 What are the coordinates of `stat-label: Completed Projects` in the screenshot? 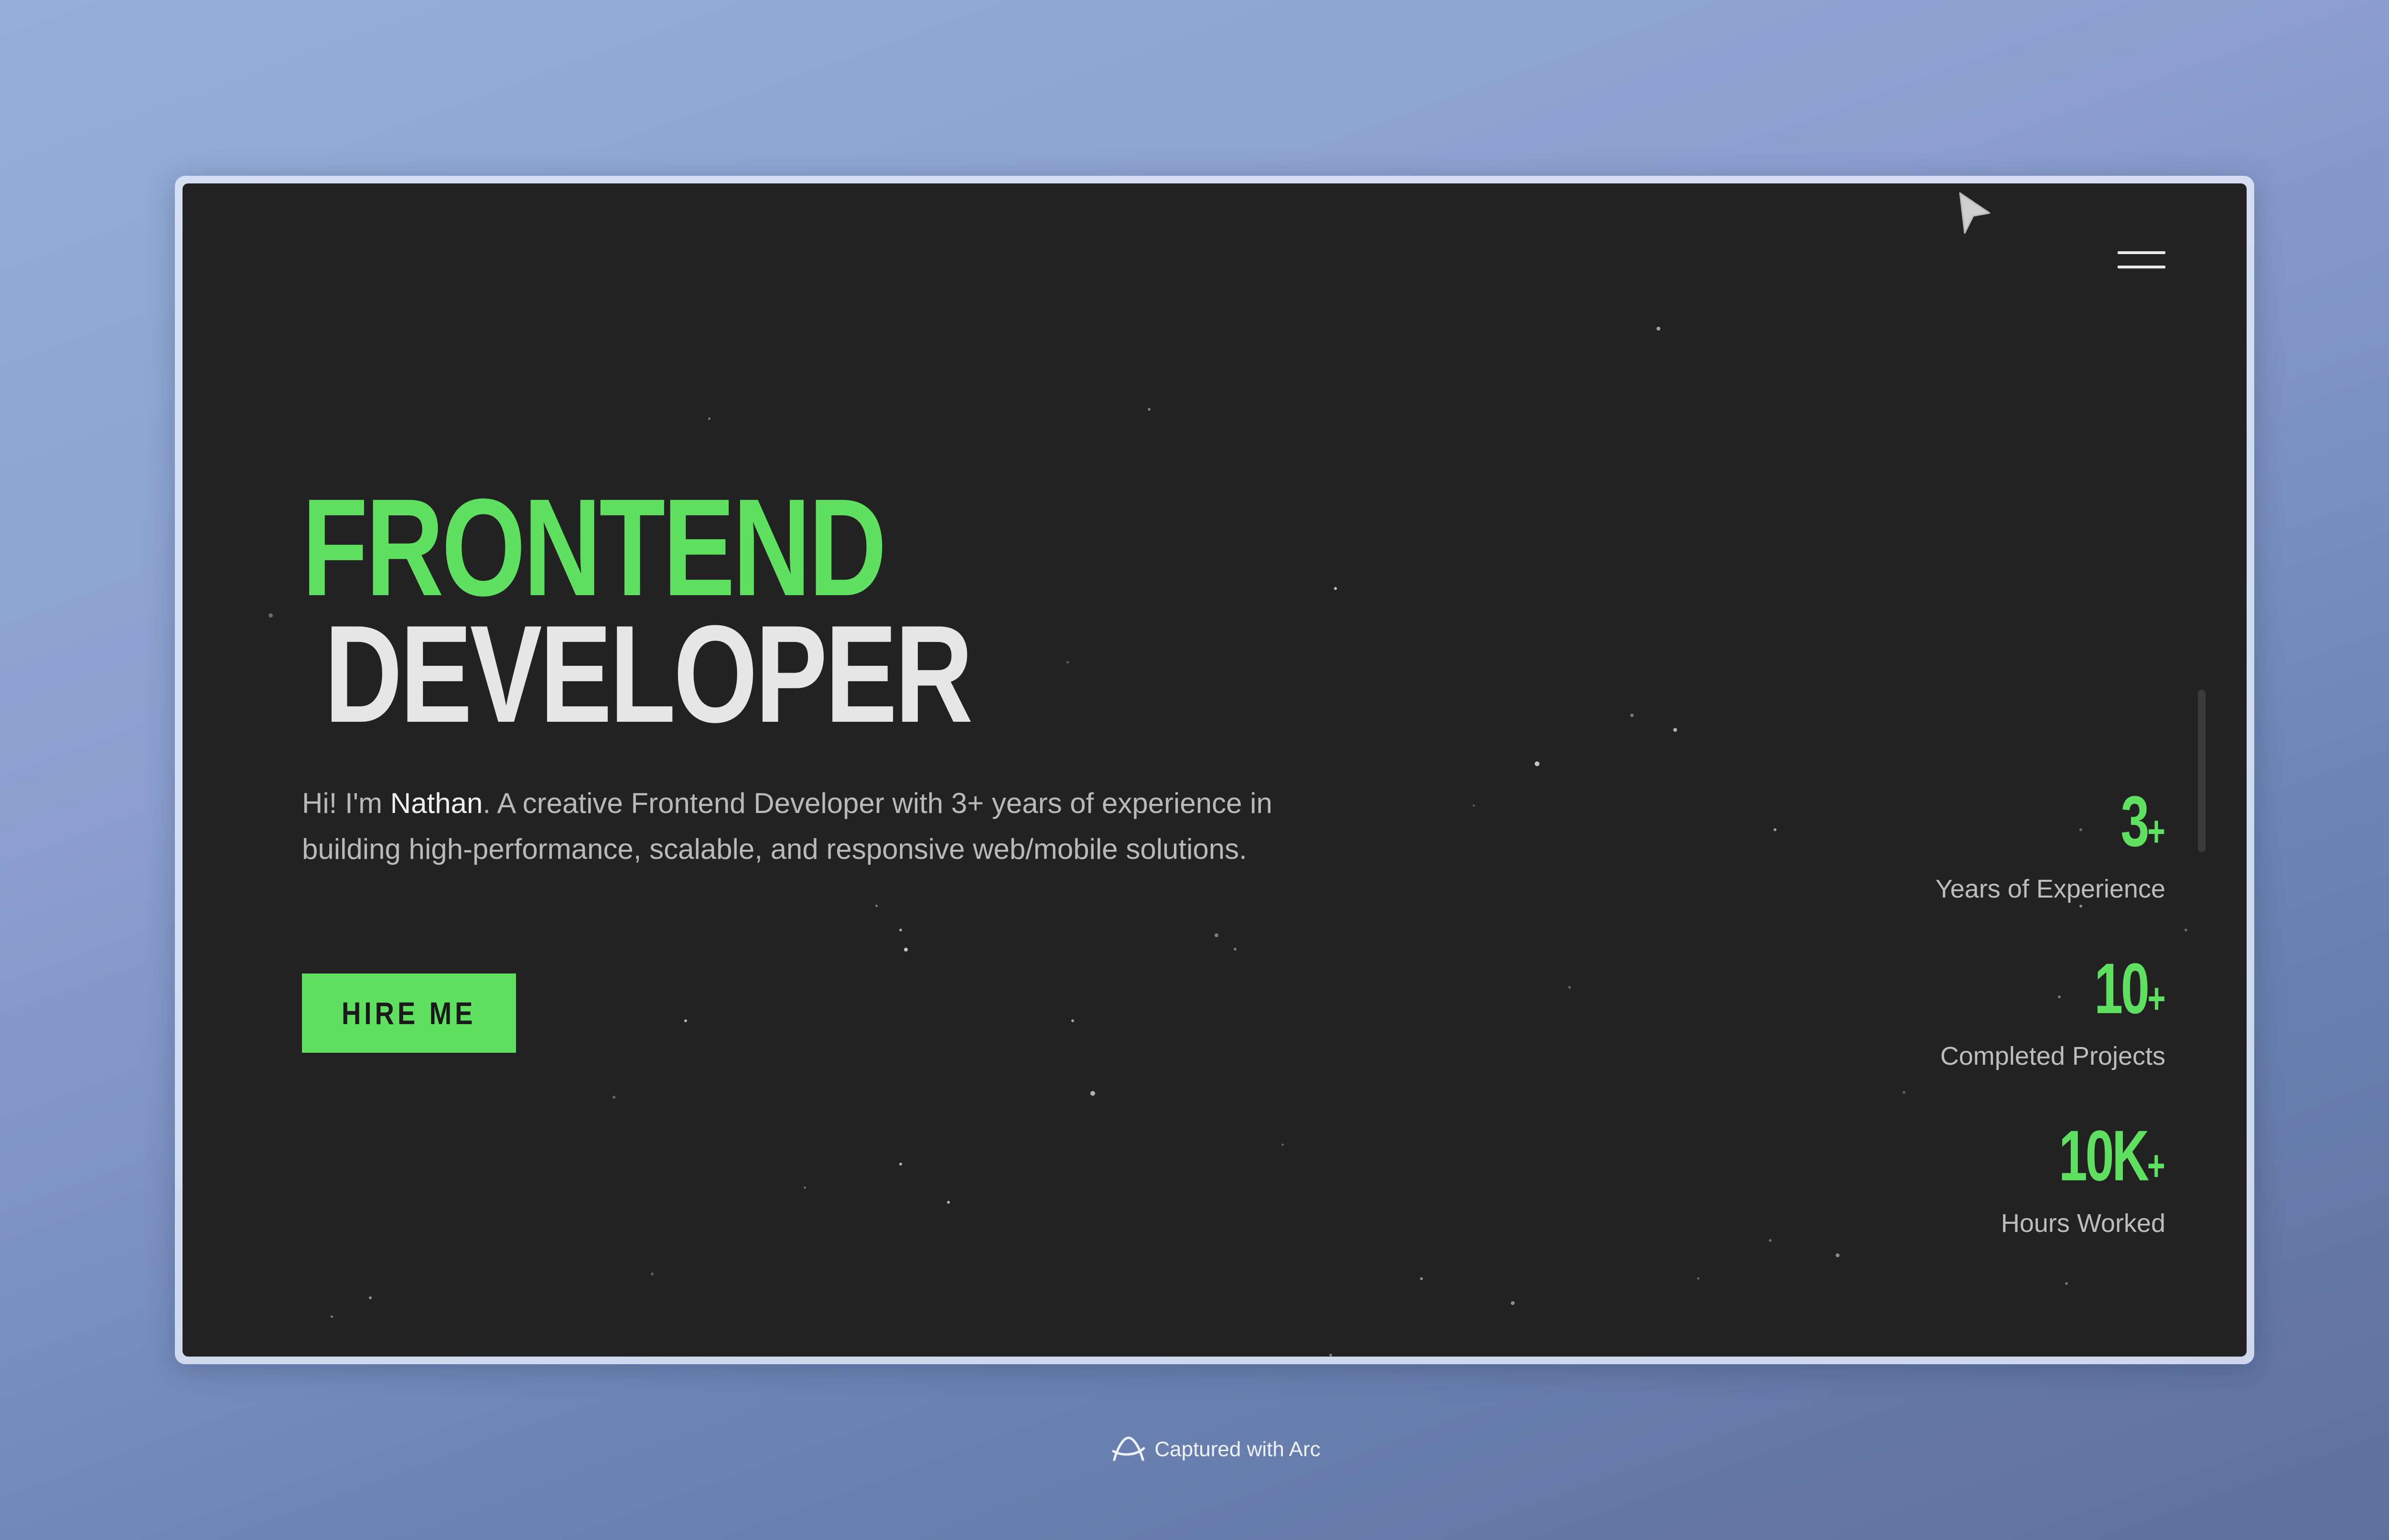 It's located at (2052, 1056).